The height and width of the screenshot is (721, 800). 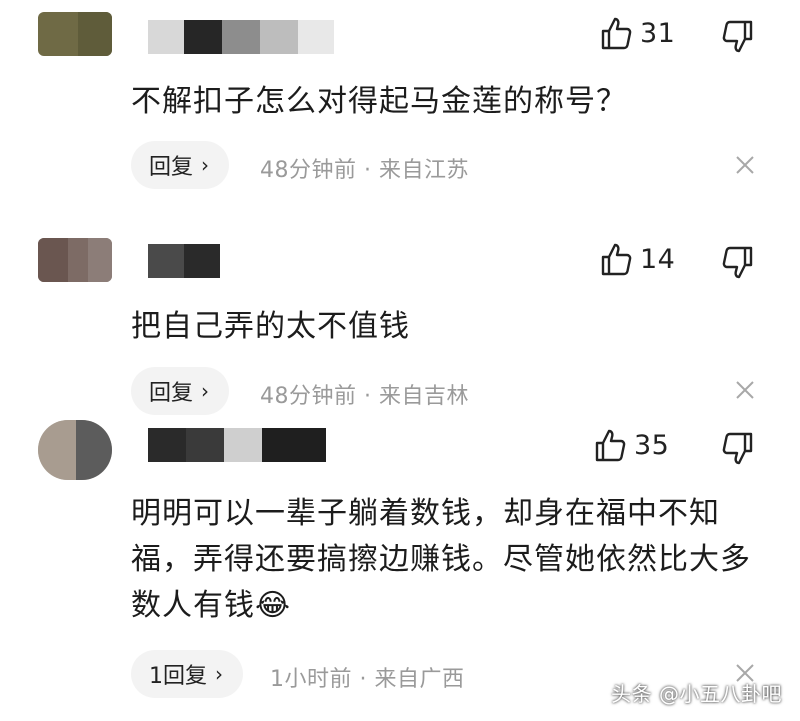 What do you see at coordinates (652, 445) in the screenshot?
I see `like-count: 35` at bounding box center [652, 445].